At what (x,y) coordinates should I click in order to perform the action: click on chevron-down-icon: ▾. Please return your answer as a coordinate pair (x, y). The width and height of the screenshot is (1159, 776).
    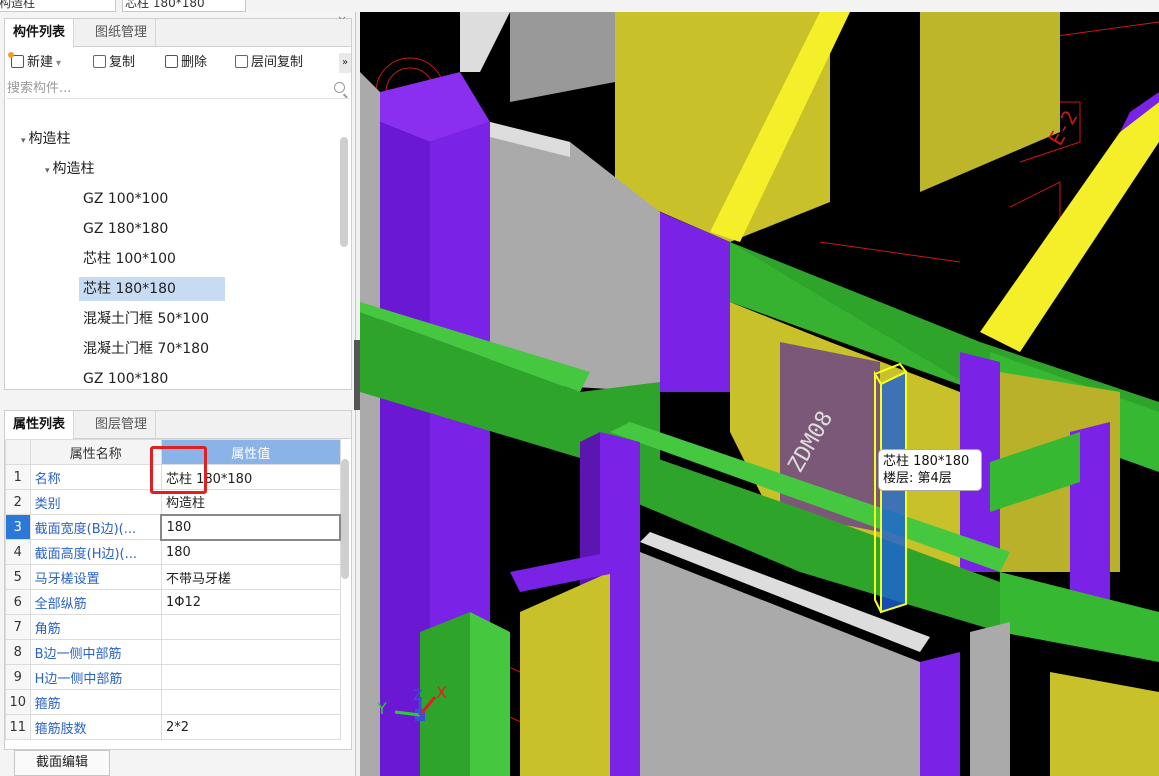
    Looking at the image, I should click on (58, 63).